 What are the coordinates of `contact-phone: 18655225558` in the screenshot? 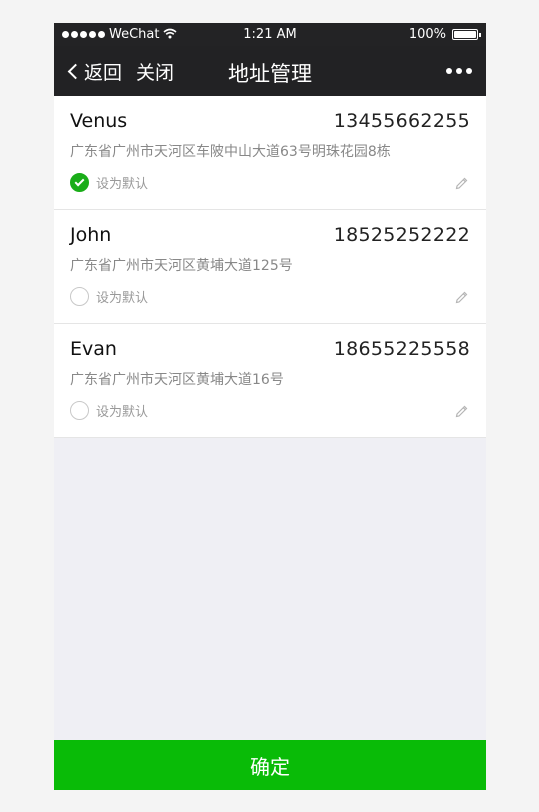 It's located at (401, 349).